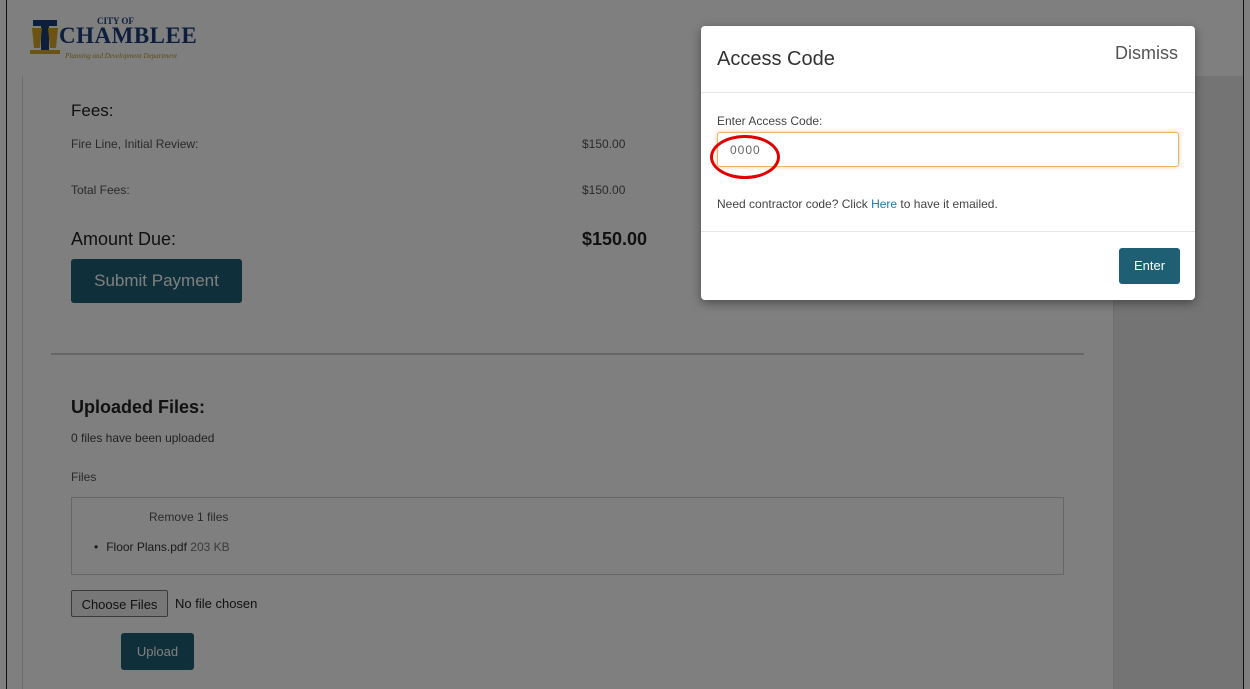 This screenshot has height=689, width=1250. I want to click on contractor-suffix: to have it emailed., so click(947, 204).